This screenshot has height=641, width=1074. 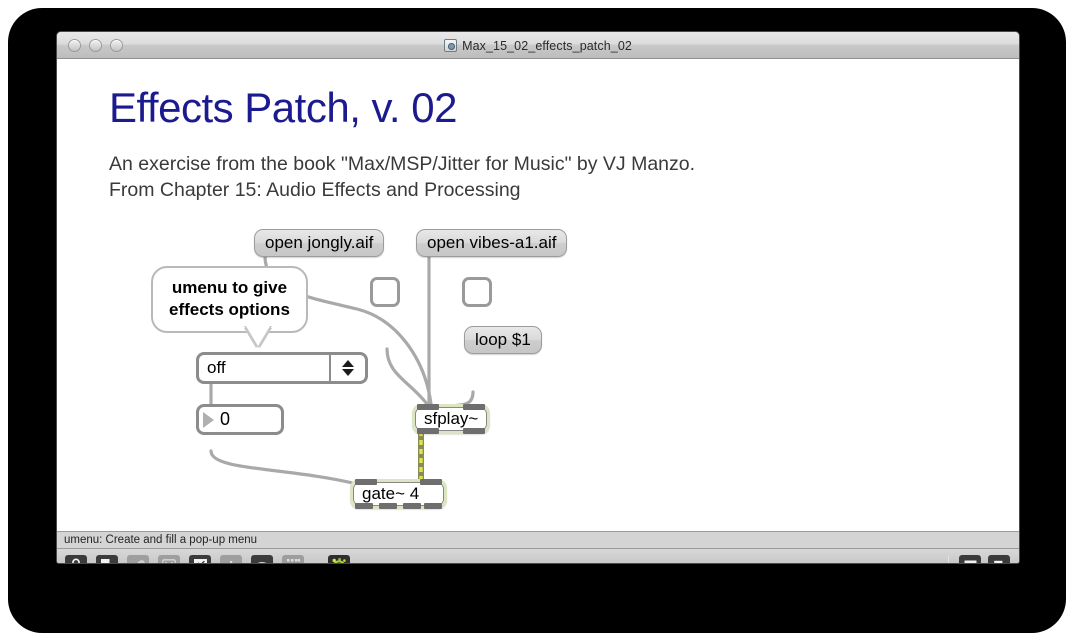 I want to click on toggle-left, so click(x=385, y=292).